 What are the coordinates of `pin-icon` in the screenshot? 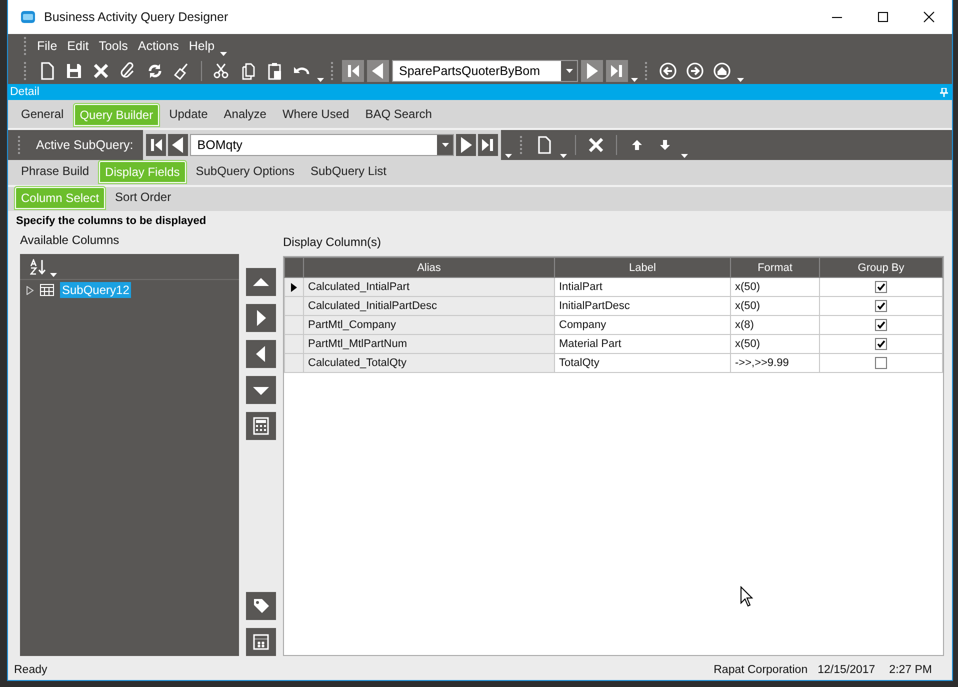 It's located at (944, 92).